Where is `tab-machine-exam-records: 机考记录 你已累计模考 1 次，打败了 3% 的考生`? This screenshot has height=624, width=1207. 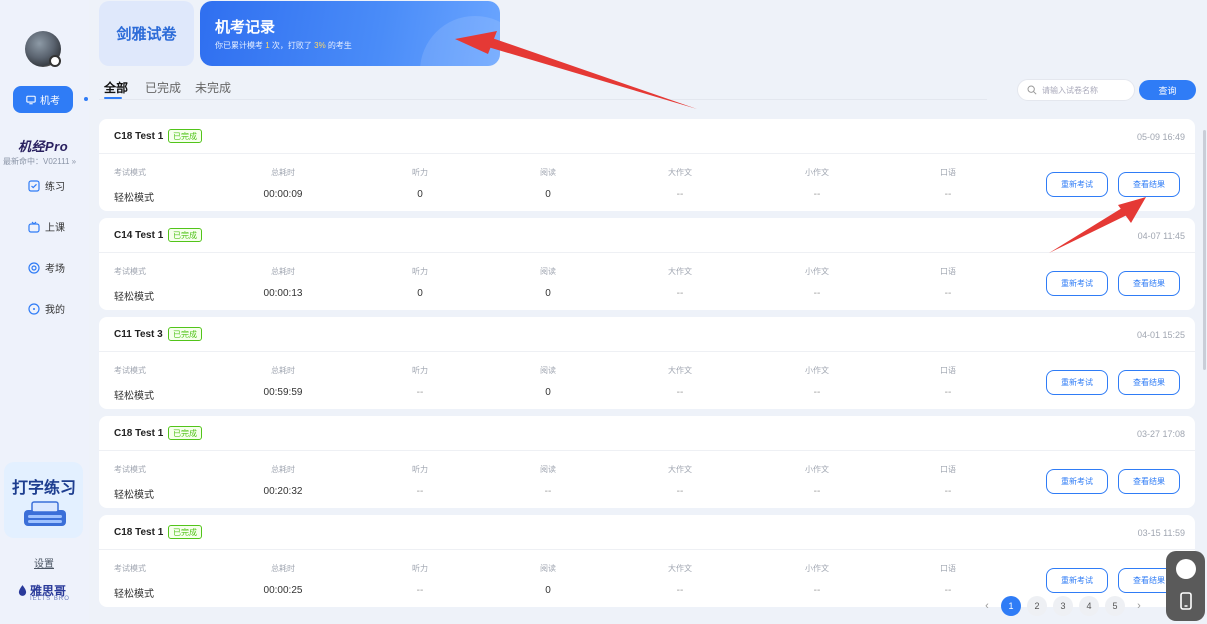
tab-machine-exam-records: 机考记录 你已累计模考 1 次，打败了 3% 的考生 is located at coordinates (350, 33).